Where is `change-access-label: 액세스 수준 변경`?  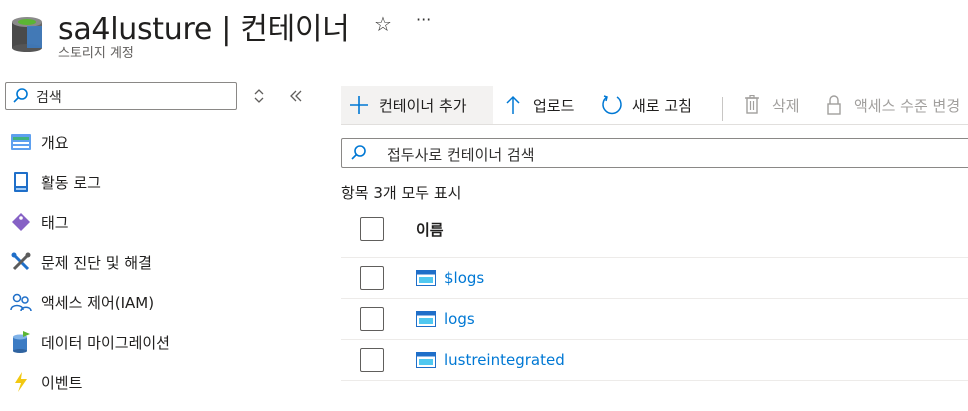
change-access-label: 액세스 수준 변경 is located at coordinates (907, 105).